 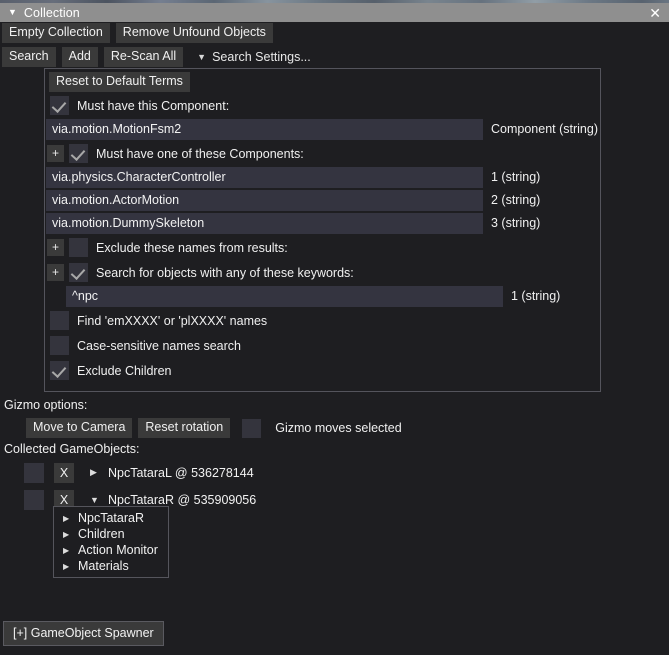 I want to click on add-button: Add, so click(x=79, y=57).